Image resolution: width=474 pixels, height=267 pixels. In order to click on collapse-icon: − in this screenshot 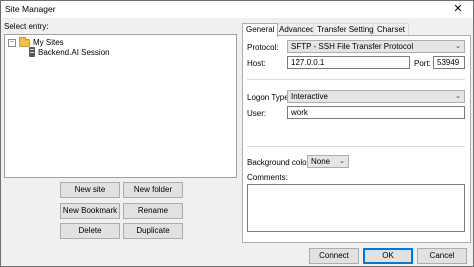, I will do `click(12, 42)`.